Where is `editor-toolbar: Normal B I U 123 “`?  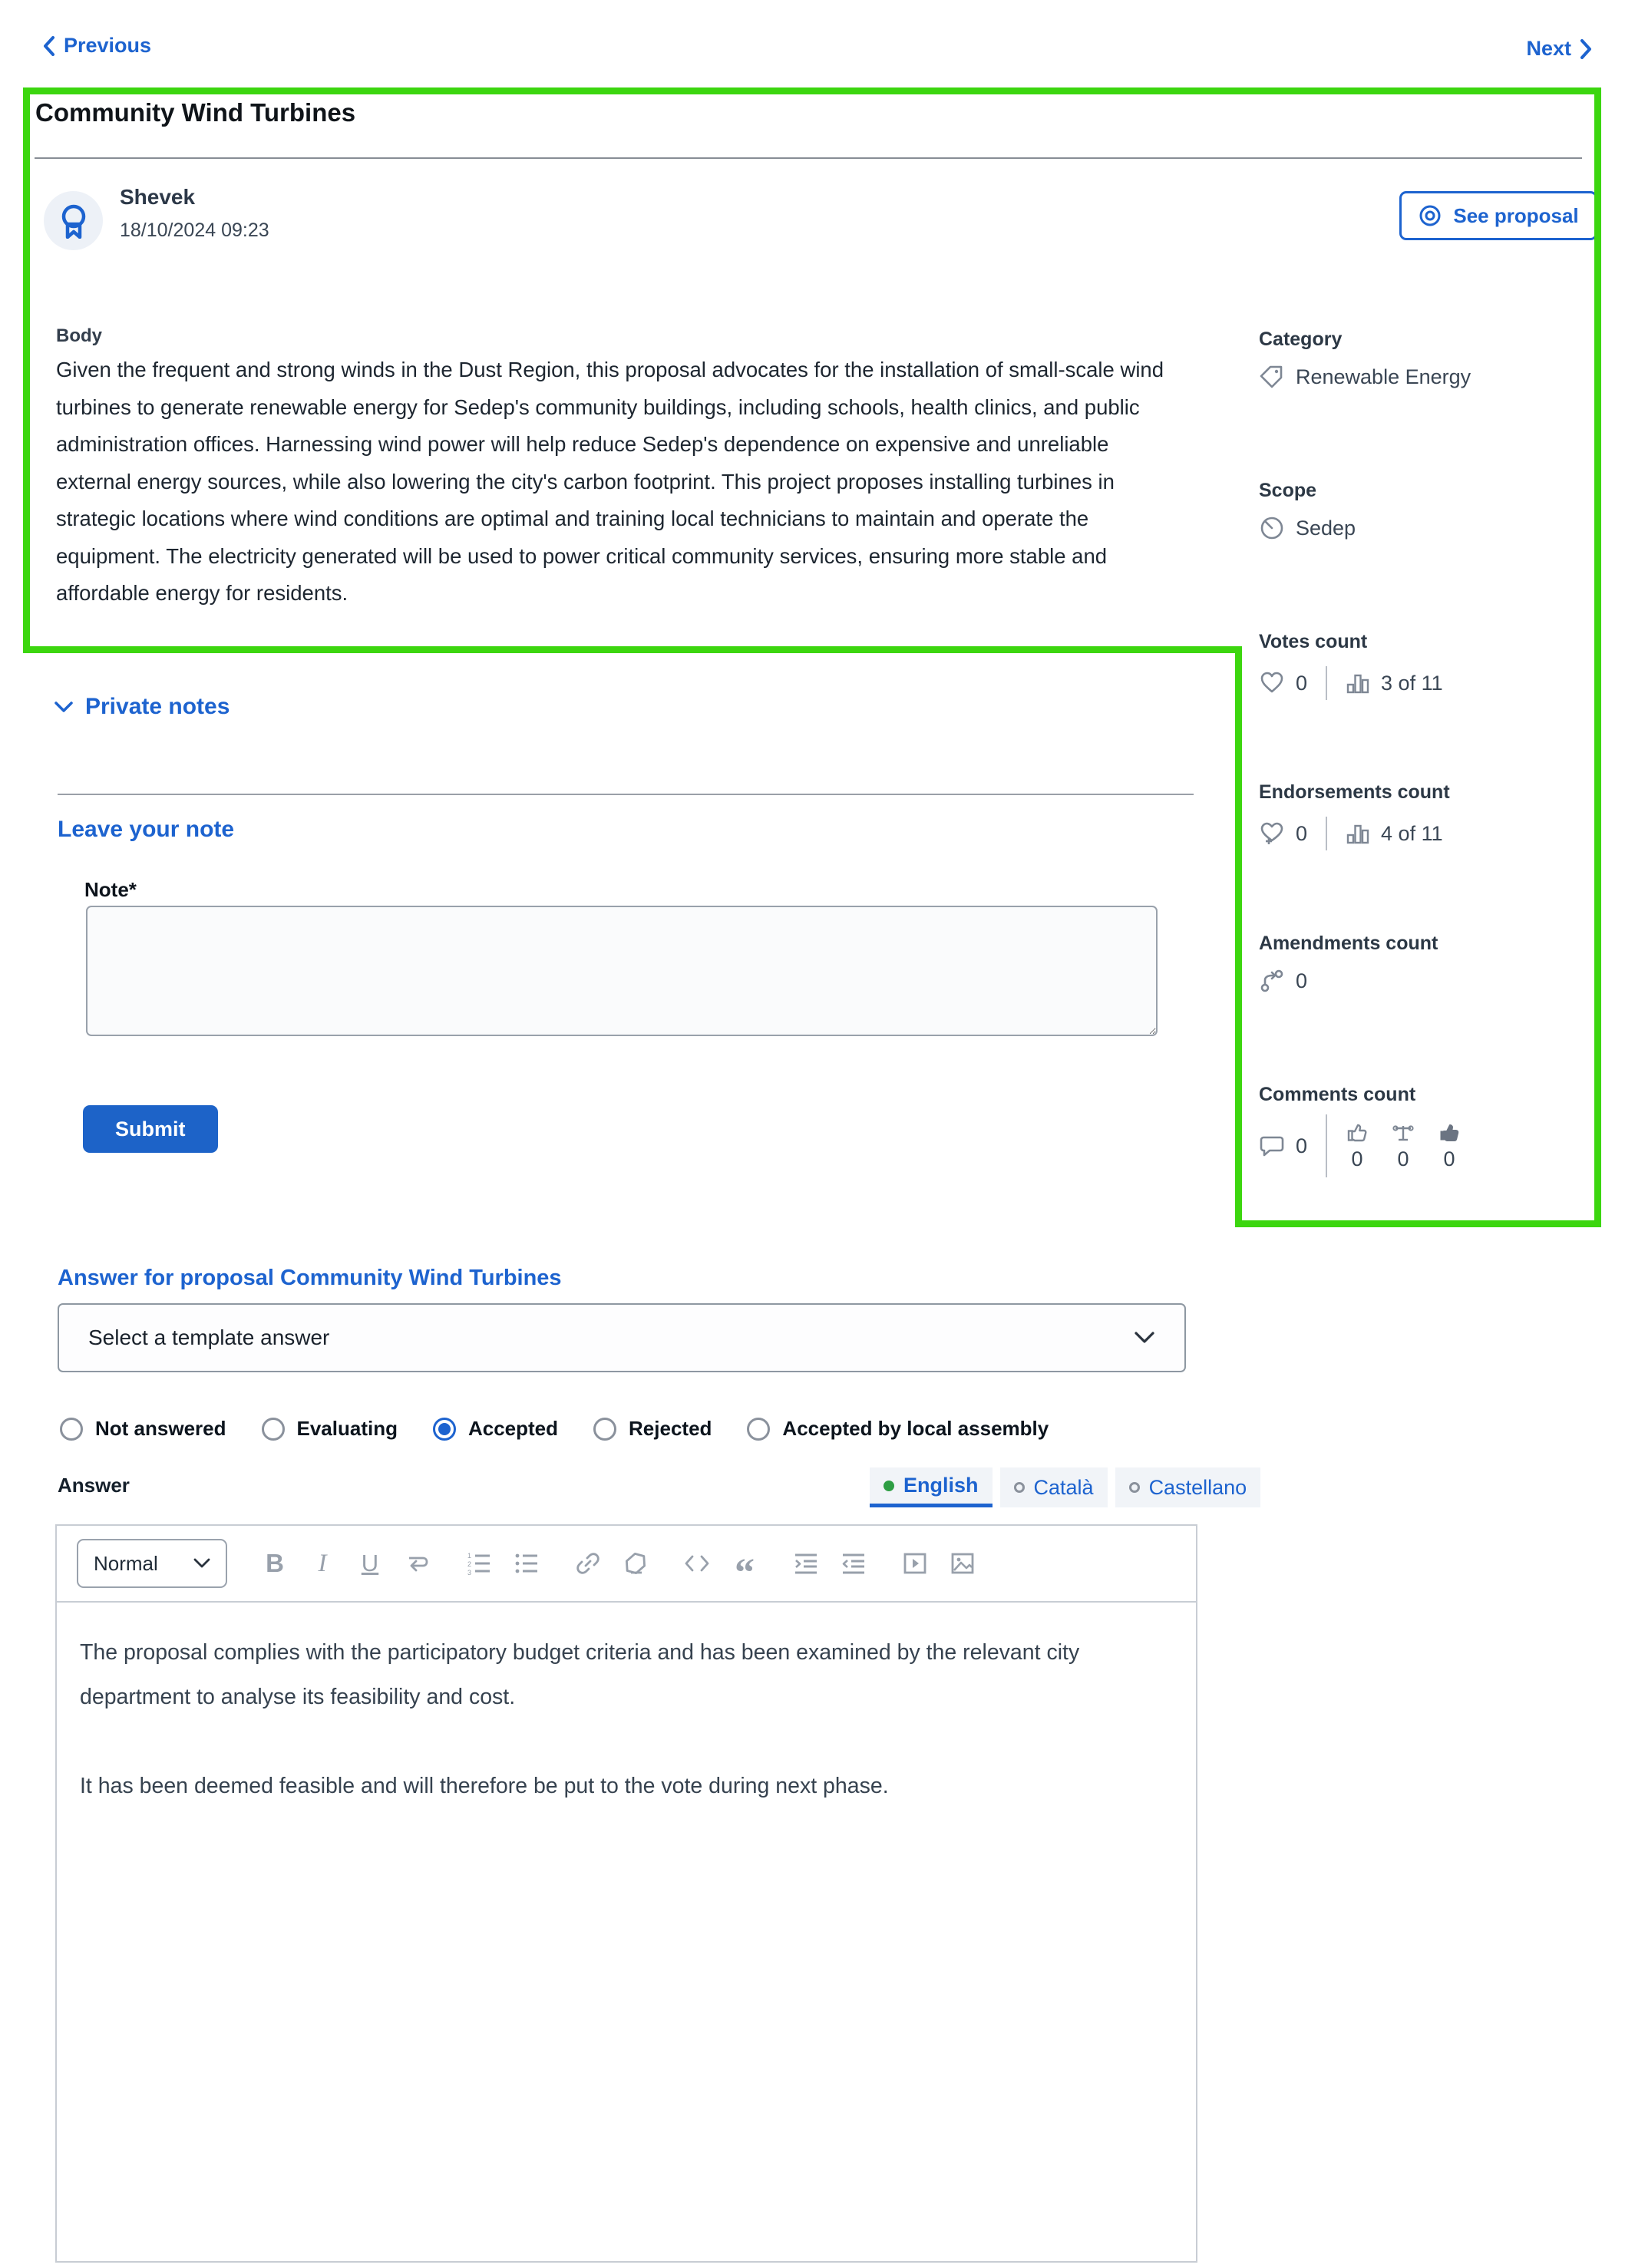
editor-toolbar: Normal B I U 123 “ is located at coordinates (626, 1565).